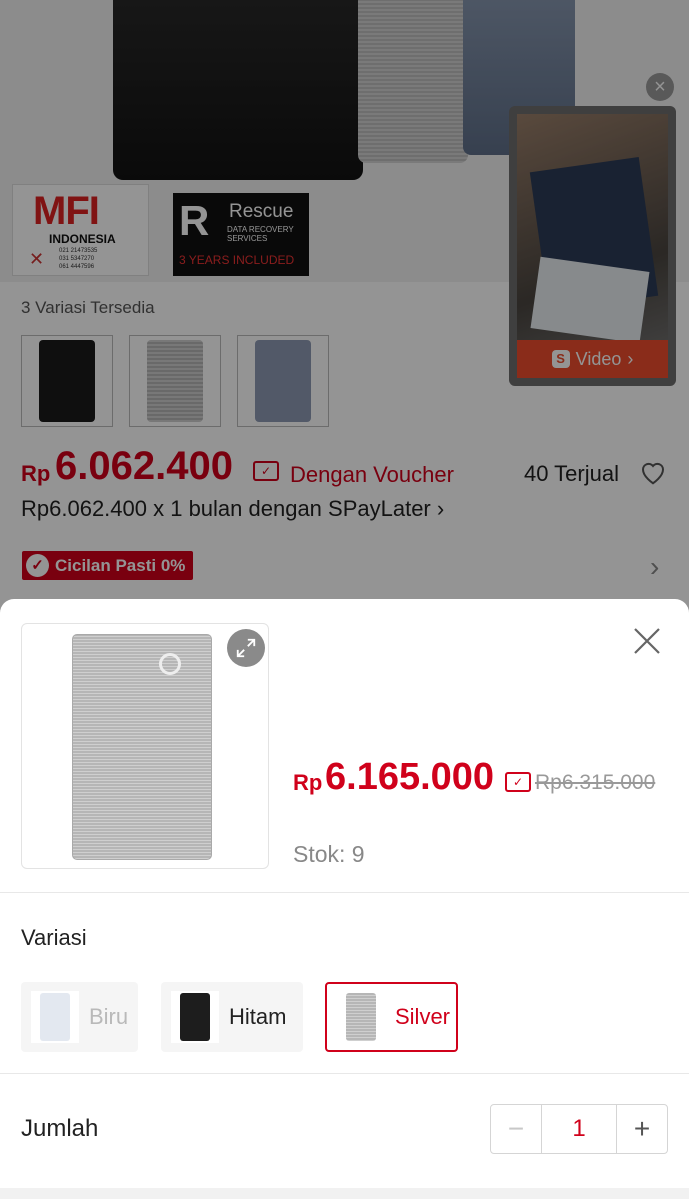 Image resolution: width=689 pixels, height=1199 pixels. Describe the element at coordinates (595, 782) in the screenshot. I see `original-price: Rp6.315.000` at that location.